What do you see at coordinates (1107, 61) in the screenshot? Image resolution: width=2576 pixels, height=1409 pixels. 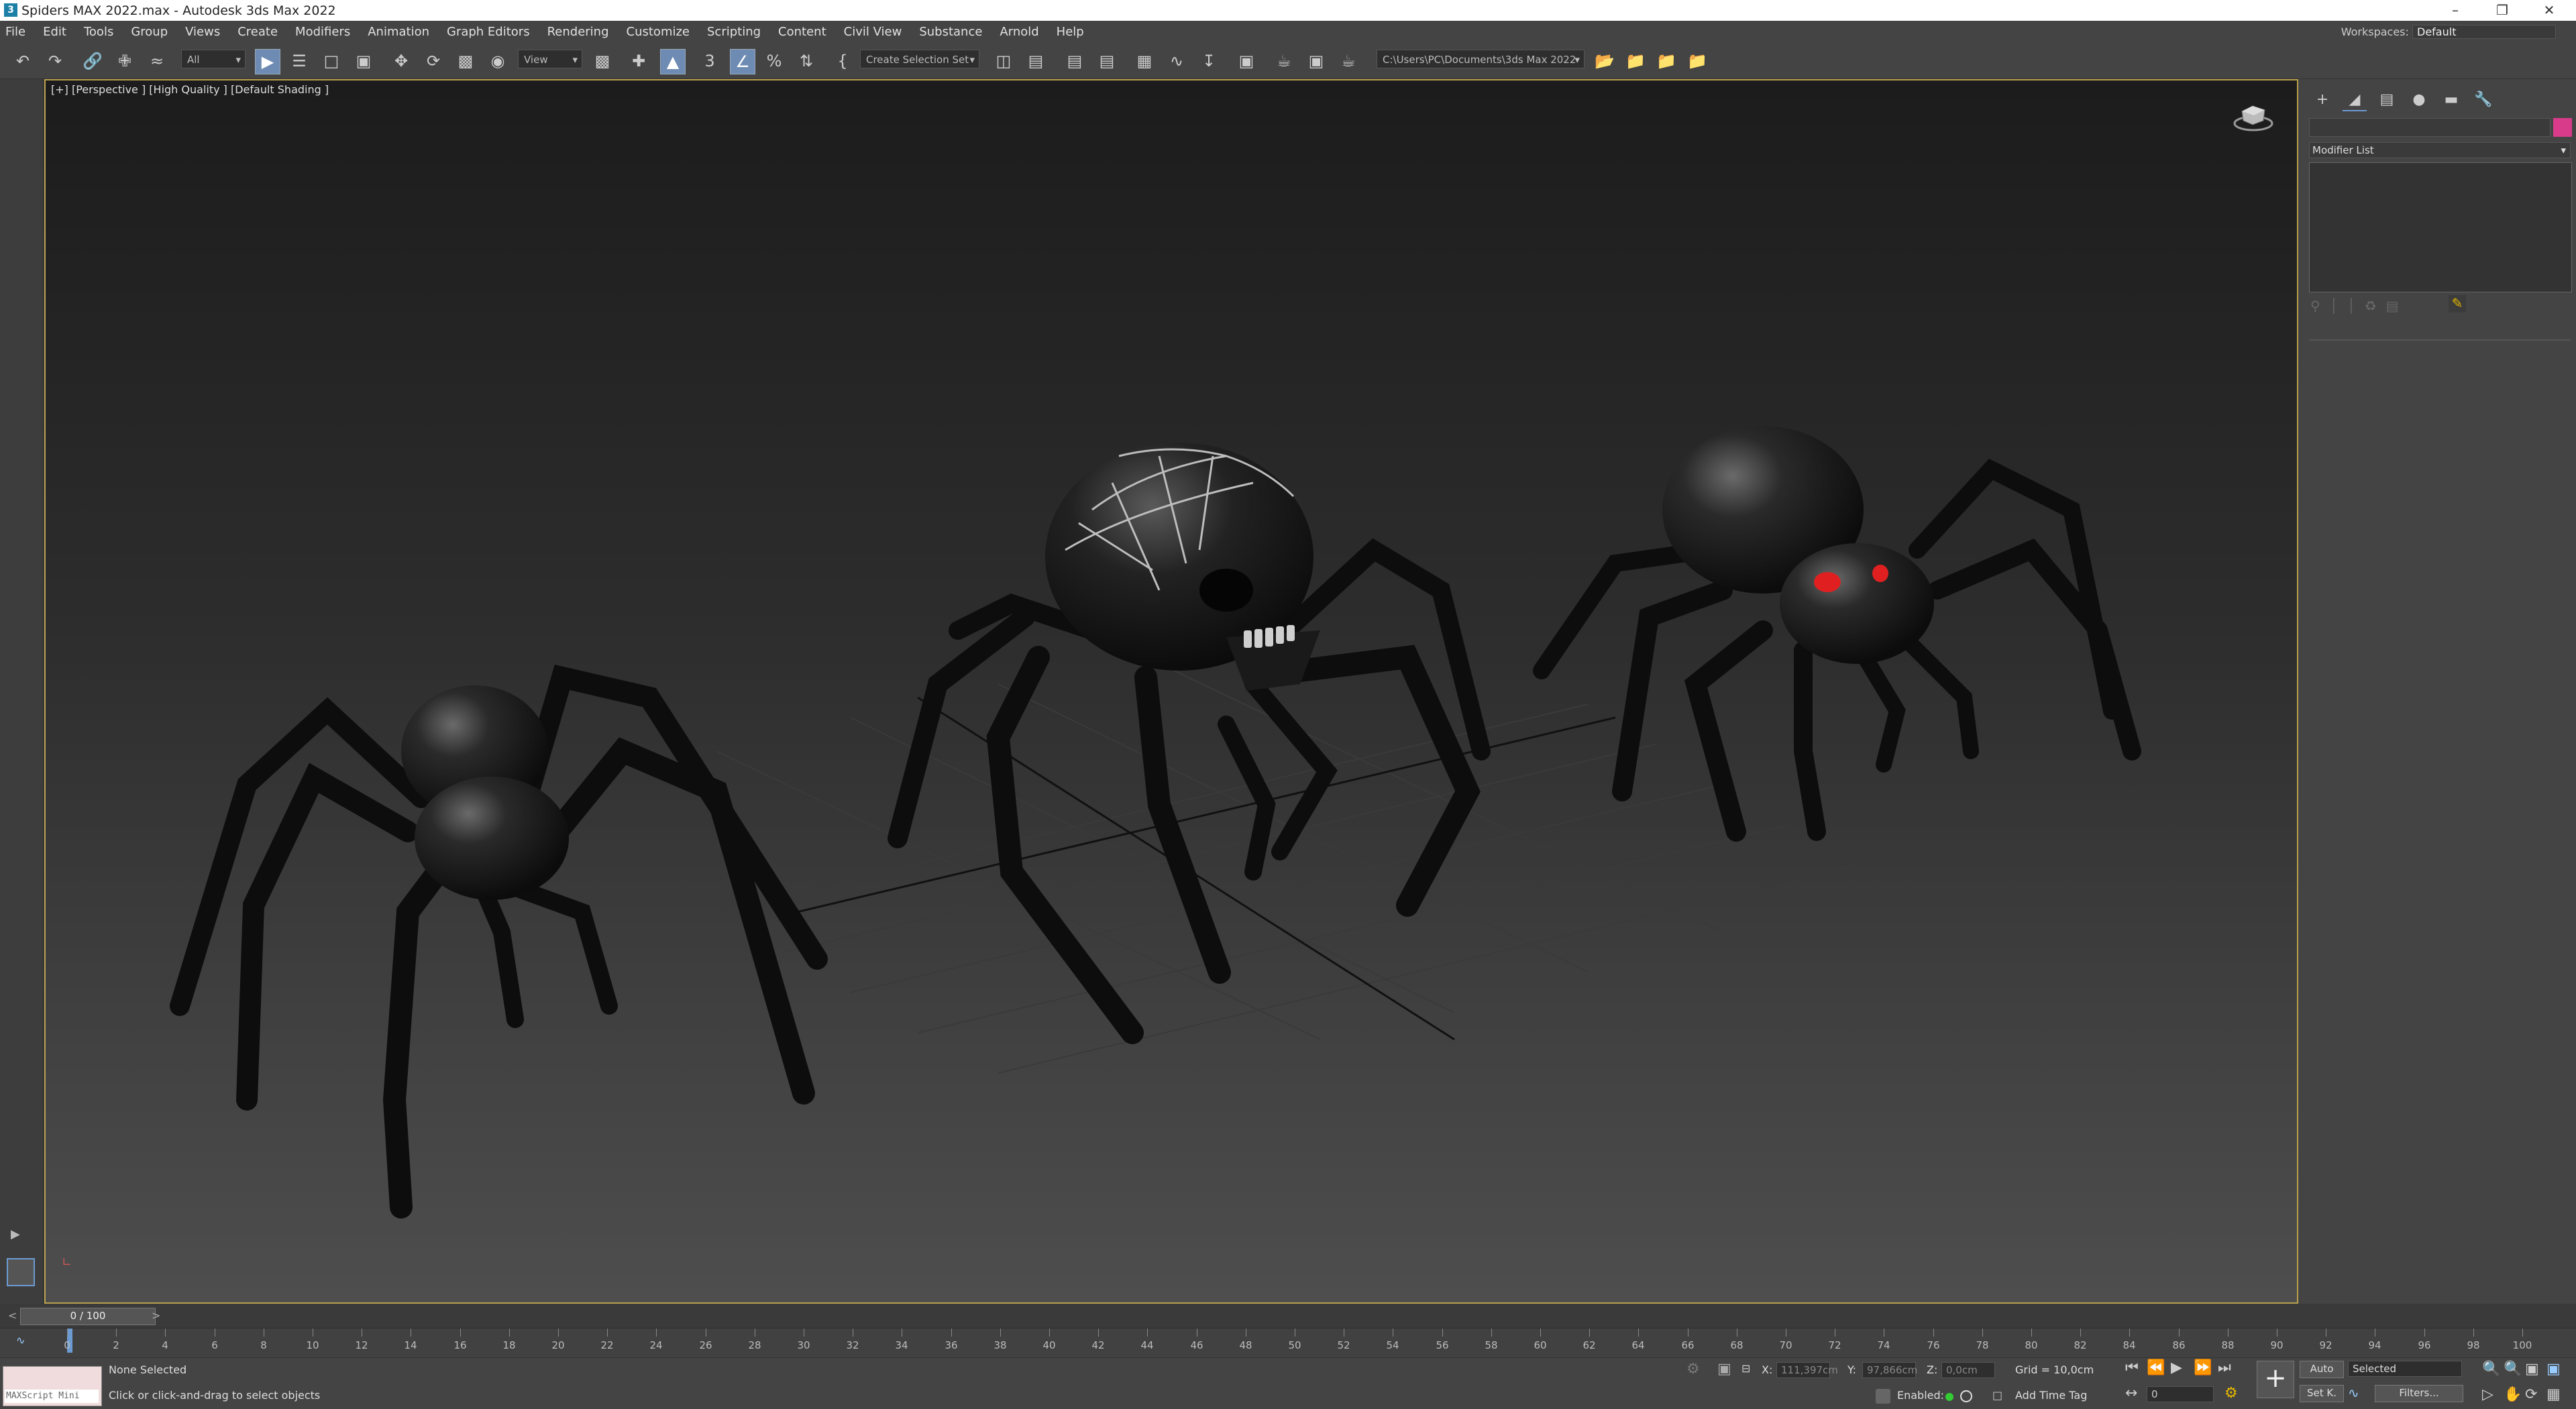 I see `layer-explorer-icon: ▤` at bounding box center [1107, 61].